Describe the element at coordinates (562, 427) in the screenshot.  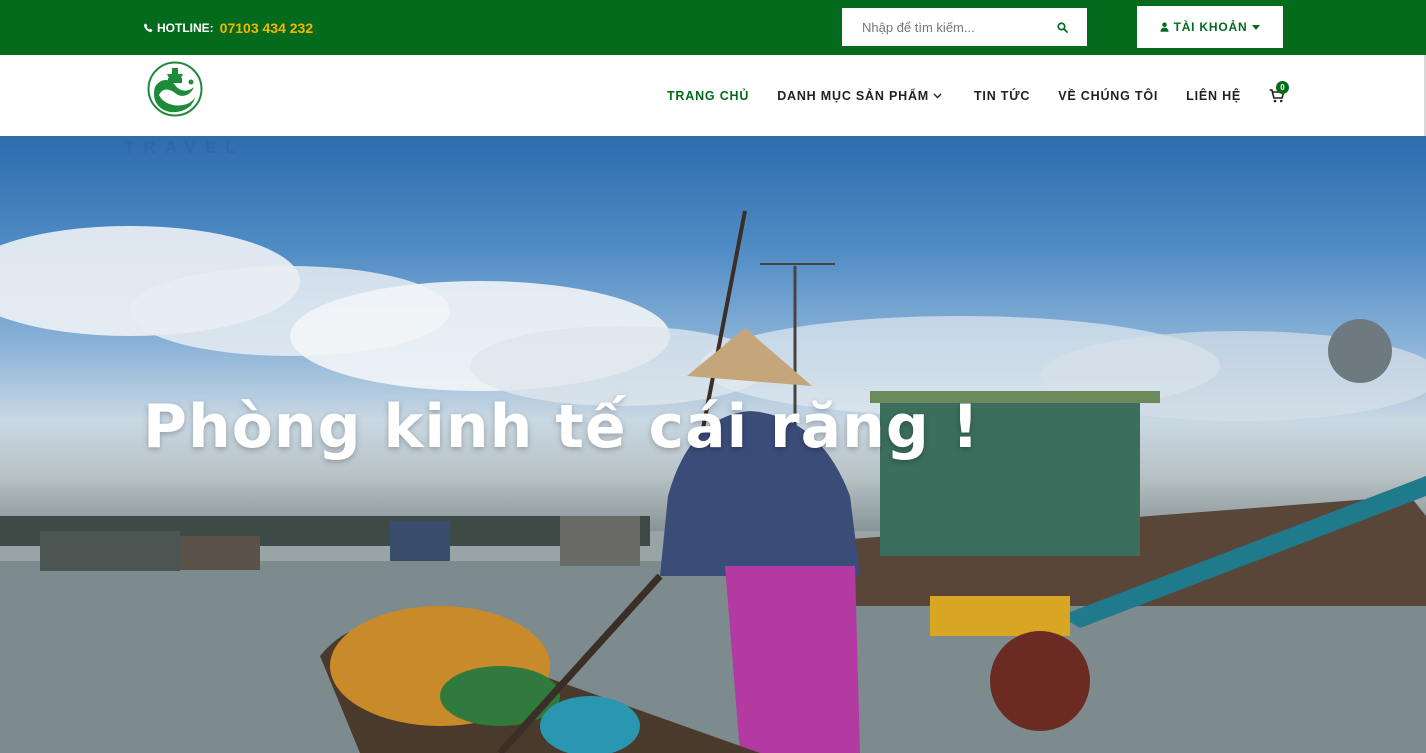
I see `hero-title: Phòng kinh tế cái răng !` at that location.